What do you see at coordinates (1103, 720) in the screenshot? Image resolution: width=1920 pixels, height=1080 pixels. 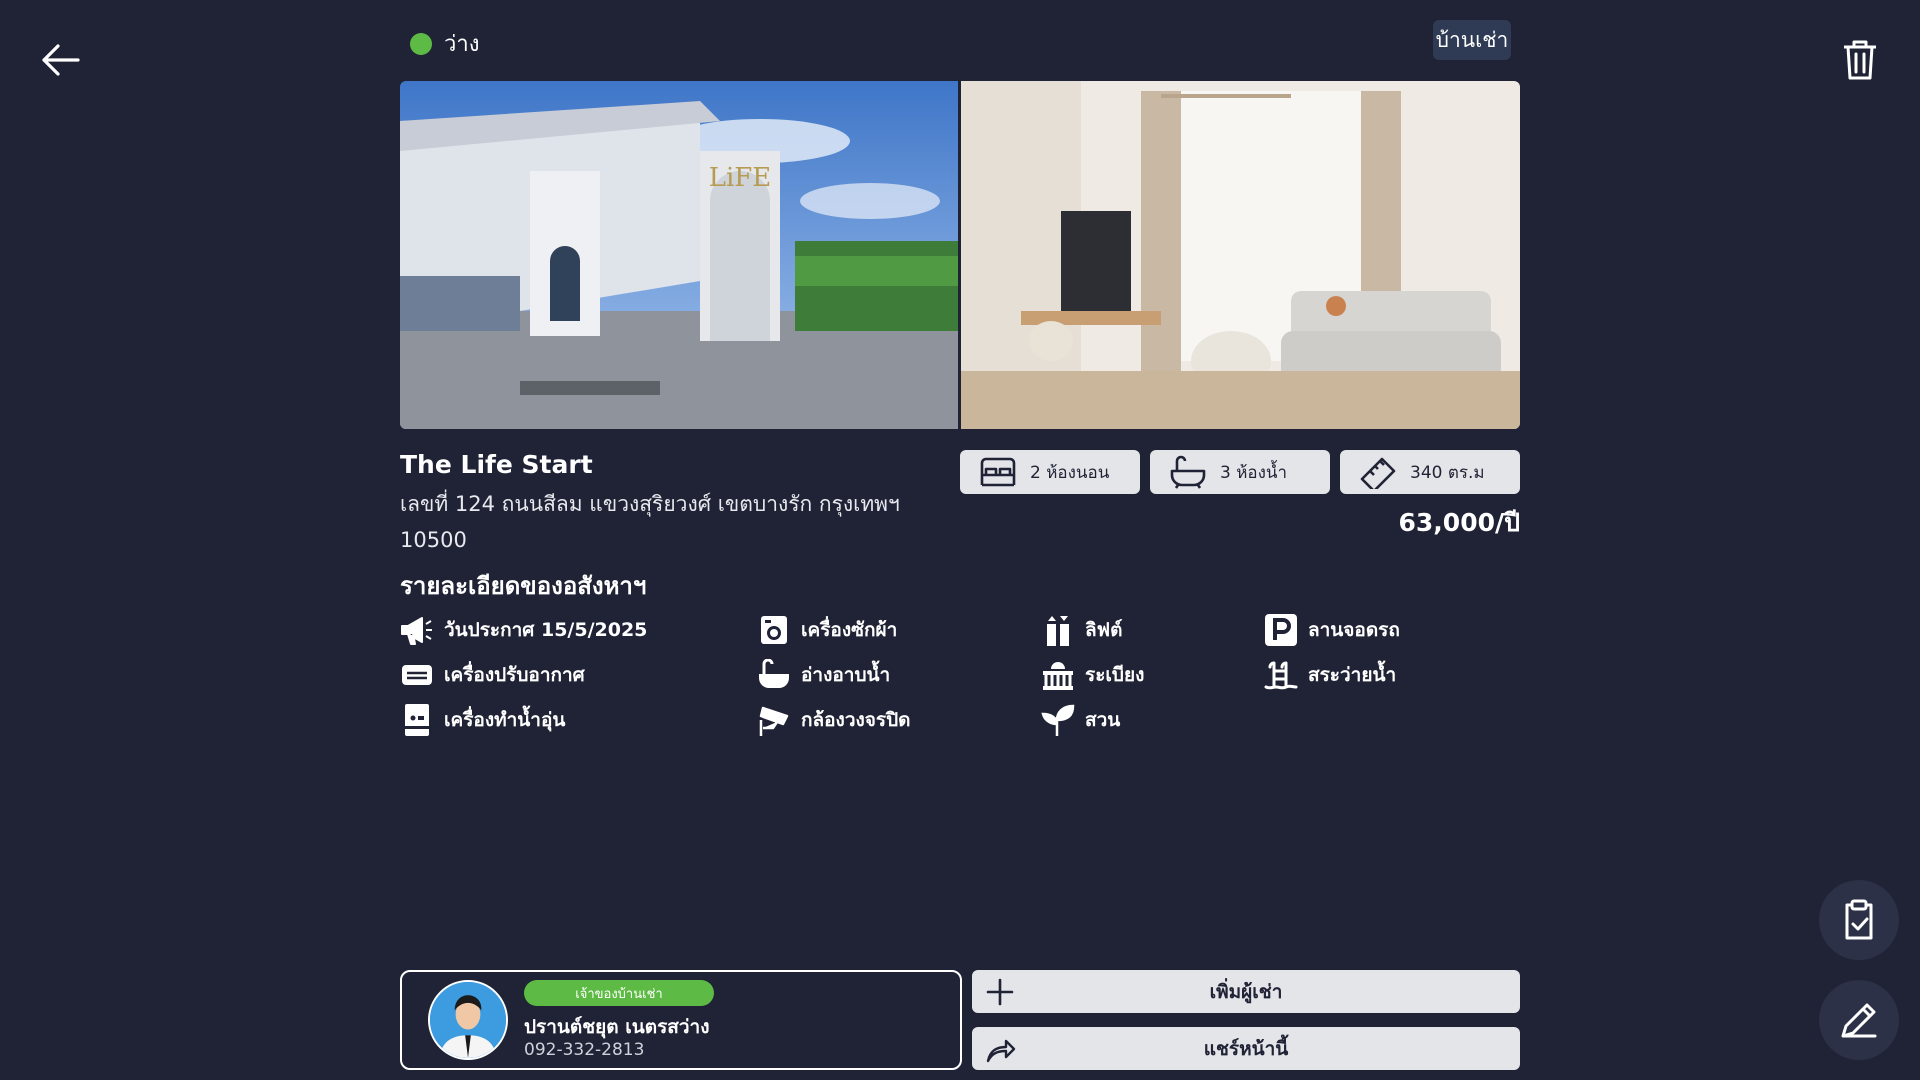 I see `amenity-label: สวน` at bounding box center [1103, 720].